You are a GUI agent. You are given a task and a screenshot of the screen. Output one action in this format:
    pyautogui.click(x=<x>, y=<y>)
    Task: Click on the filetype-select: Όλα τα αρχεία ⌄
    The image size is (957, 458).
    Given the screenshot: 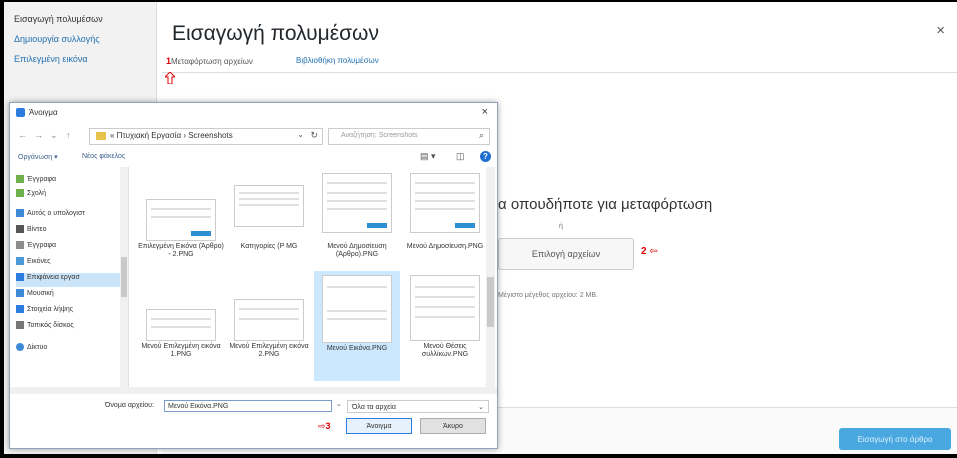 What is the action you would take?
    pyautogui.click(x=418, y=406)
    